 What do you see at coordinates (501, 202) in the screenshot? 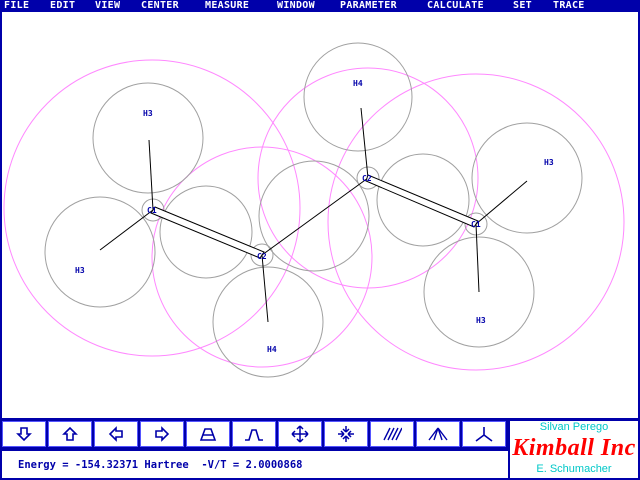
I see `bond-c1b-h3c` at bounding box center [501, 202].